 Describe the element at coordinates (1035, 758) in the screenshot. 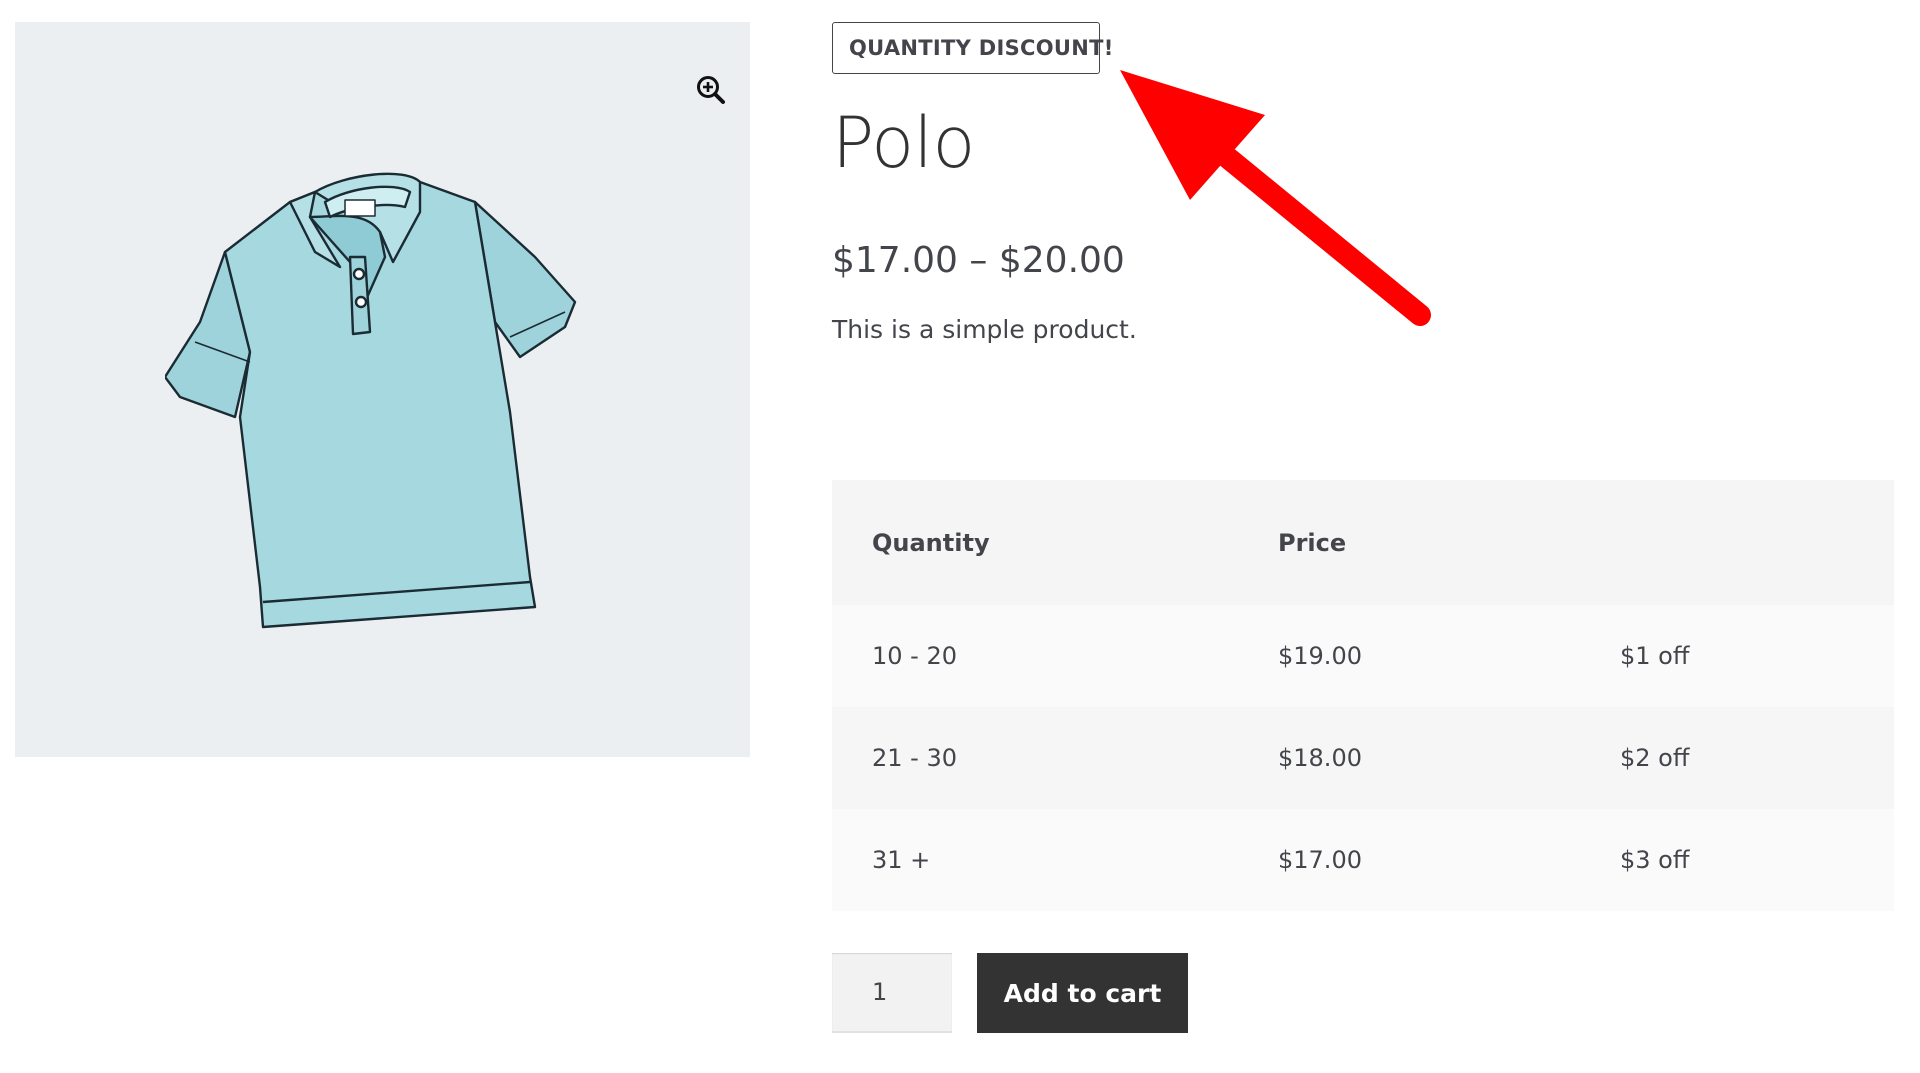

I see `tier-quantity: 21 - 30` at that location.